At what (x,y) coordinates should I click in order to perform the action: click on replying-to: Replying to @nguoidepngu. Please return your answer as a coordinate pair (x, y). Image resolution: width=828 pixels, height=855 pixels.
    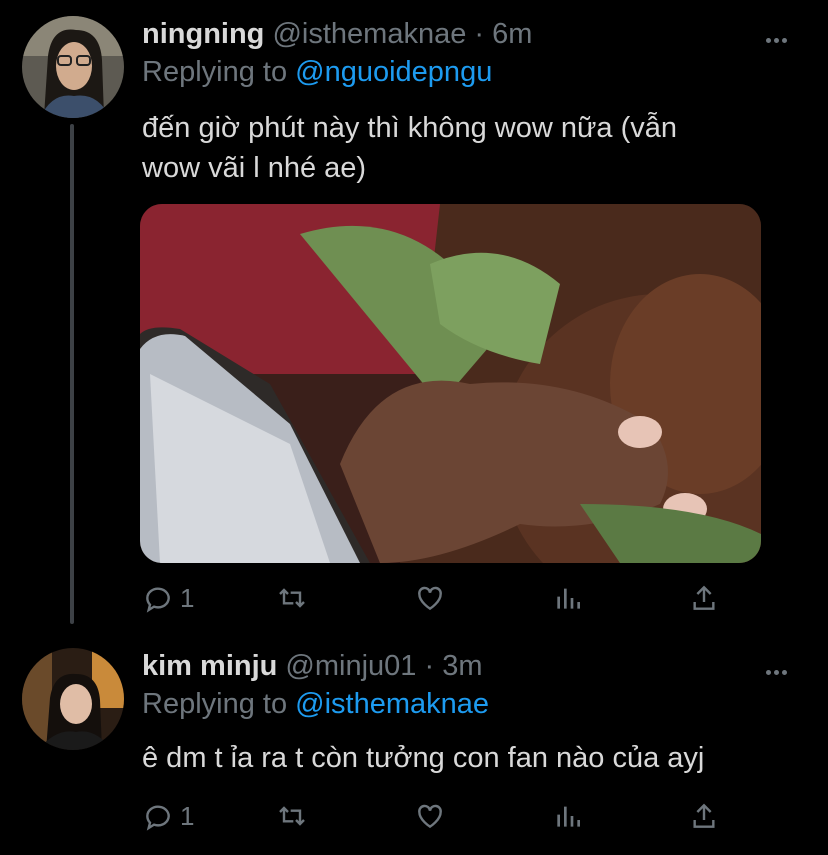
    Looking at the image, I should click on (317, 72).